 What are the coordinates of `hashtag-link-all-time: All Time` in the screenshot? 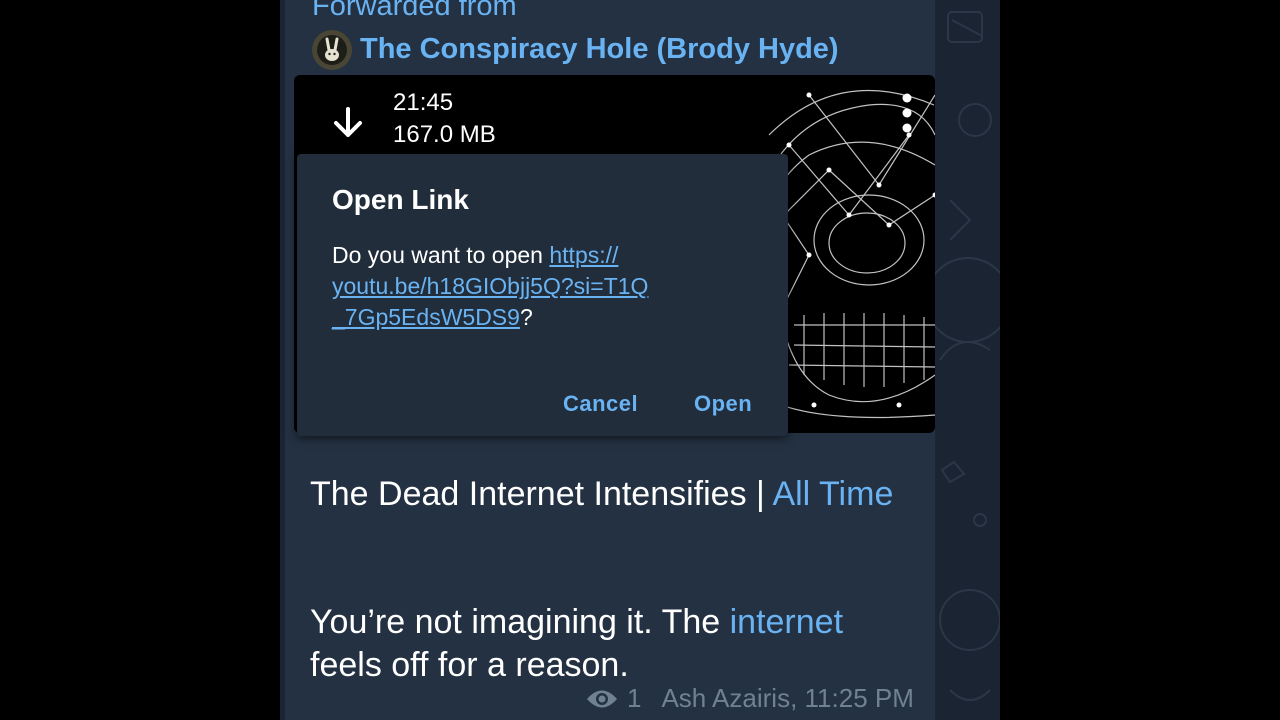 It's located at (832, 494).